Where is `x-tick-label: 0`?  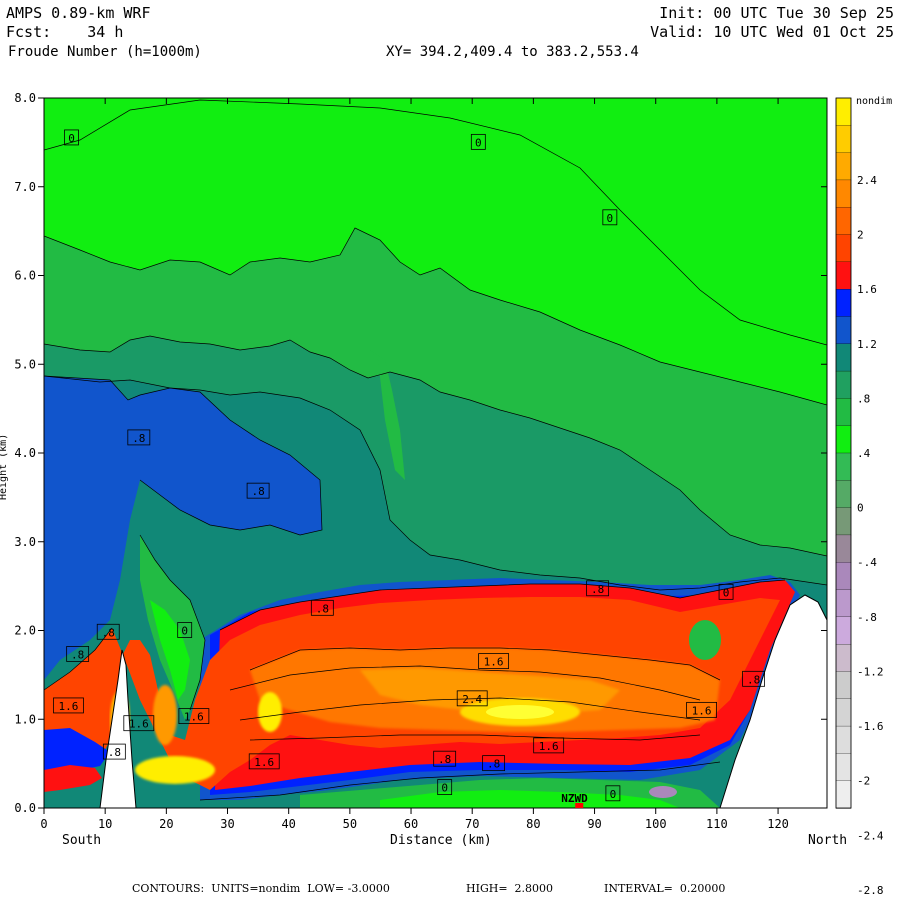 x-tick-label: 0 is located at coordinates (43, 824).